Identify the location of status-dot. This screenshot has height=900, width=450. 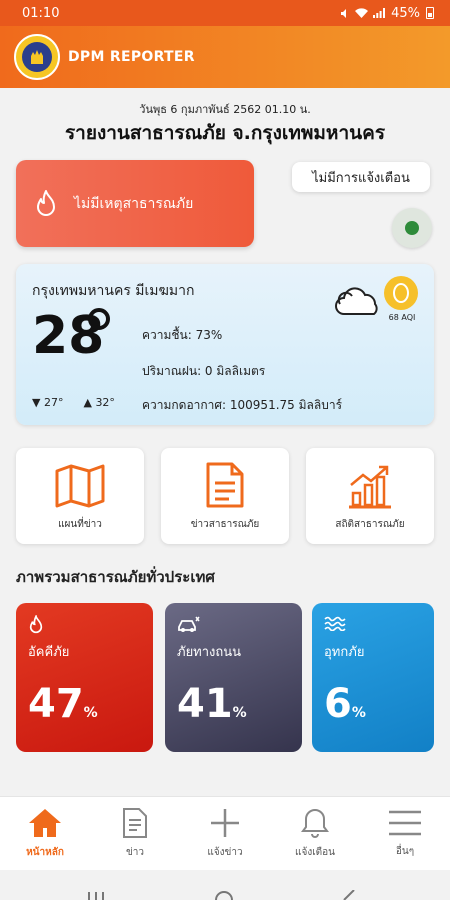
(412, 228).